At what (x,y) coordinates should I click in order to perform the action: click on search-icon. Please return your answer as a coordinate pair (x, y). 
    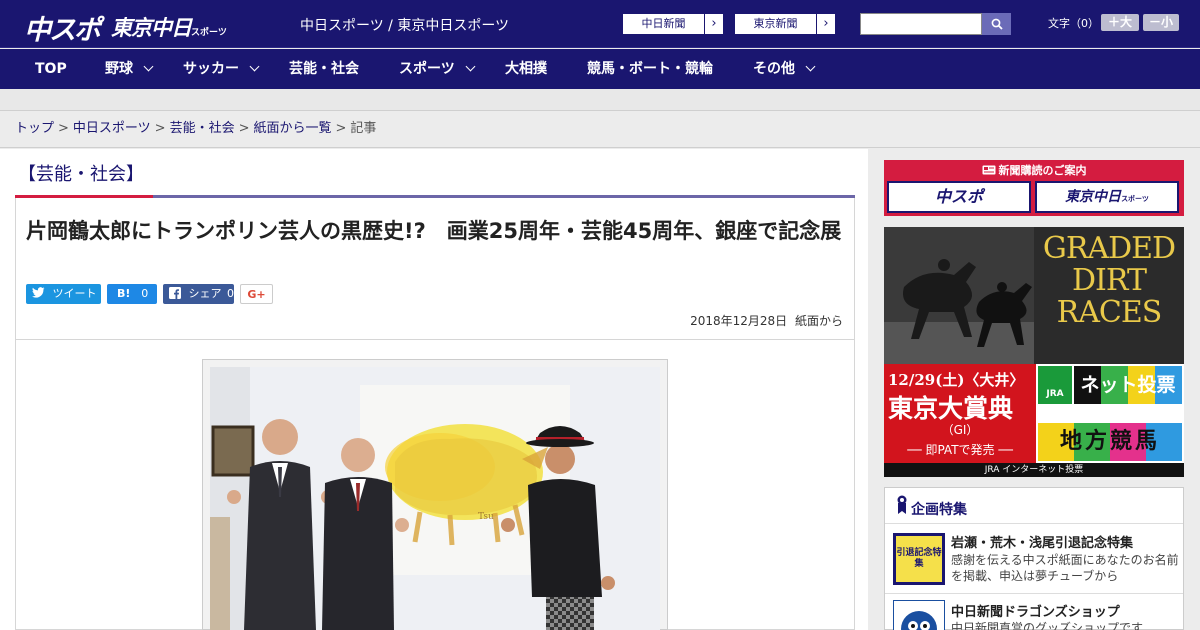
    Looking at the image, I should click on (997, 24).